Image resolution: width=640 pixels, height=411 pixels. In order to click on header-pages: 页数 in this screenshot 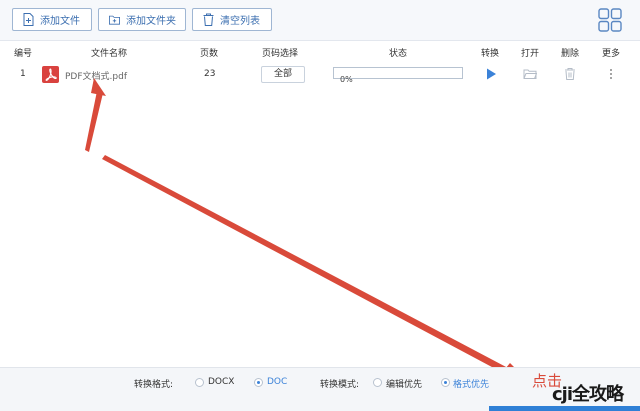, I will do `click(209, 54)`.